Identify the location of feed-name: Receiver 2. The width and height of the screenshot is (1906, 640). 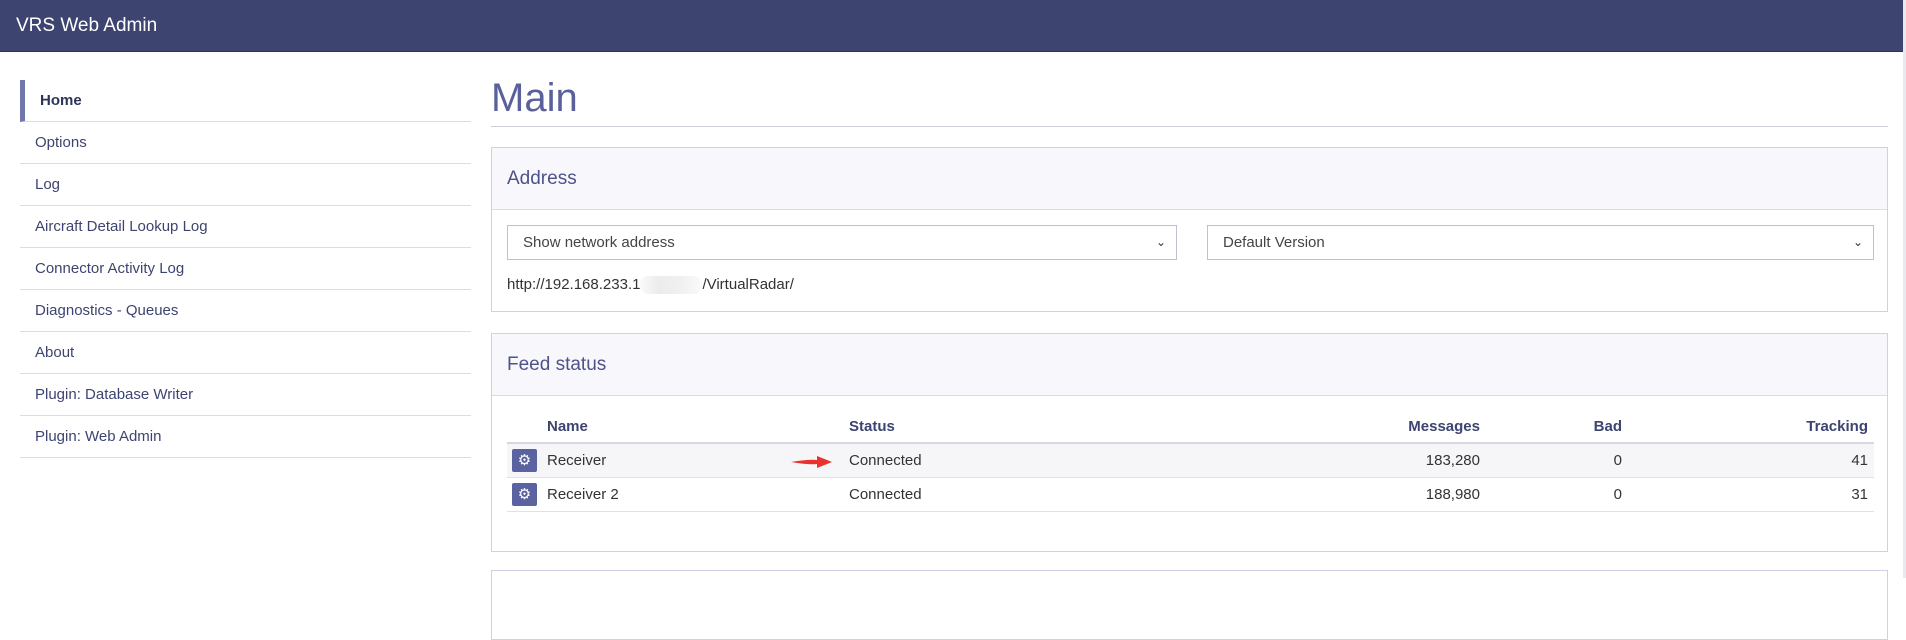
(698, 494).